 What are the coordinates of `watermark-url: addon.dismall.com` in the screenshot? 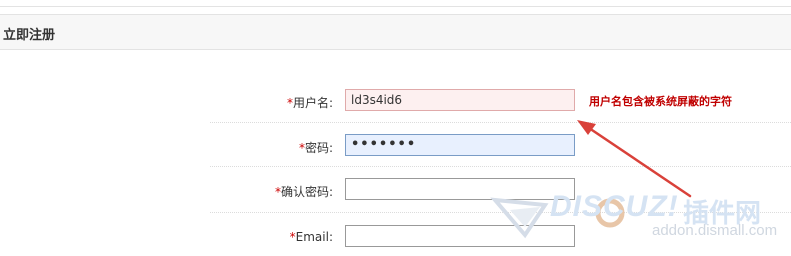 It's located at (715, 230).